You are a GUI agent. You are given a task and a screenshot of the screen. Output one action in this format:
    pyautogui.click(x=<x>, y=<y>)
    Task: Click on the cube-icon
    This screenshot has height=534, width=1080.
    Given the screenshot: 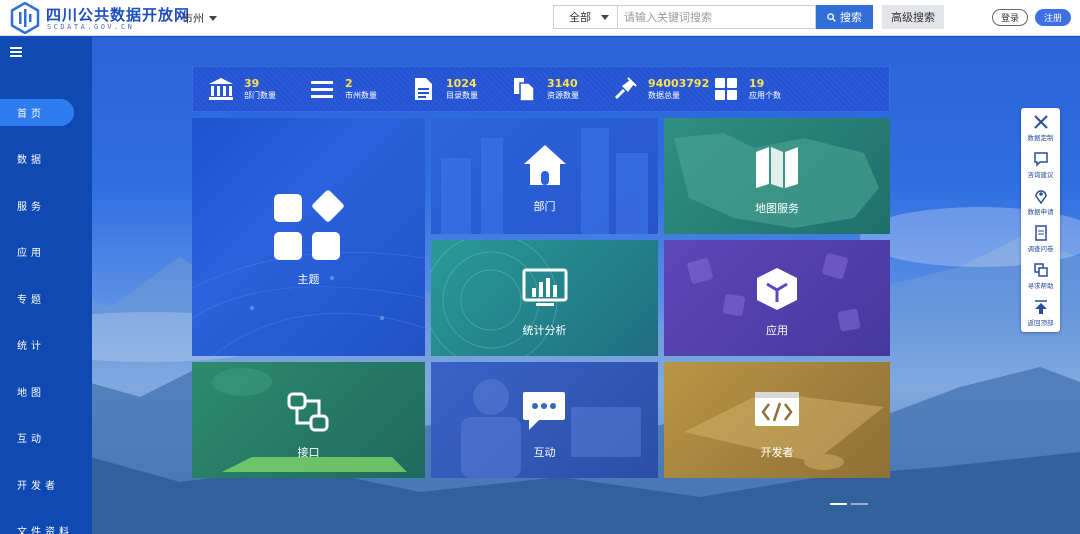 What is the action you would take?
    pyautogui.click(x=777, y=289)
    